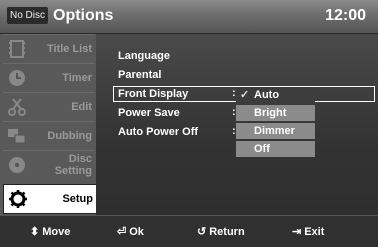  What do you see at coordinates (49, 106) in the screenshot?
I see `sidebar-item-edit: Edit` at bounding box center [49, 106].